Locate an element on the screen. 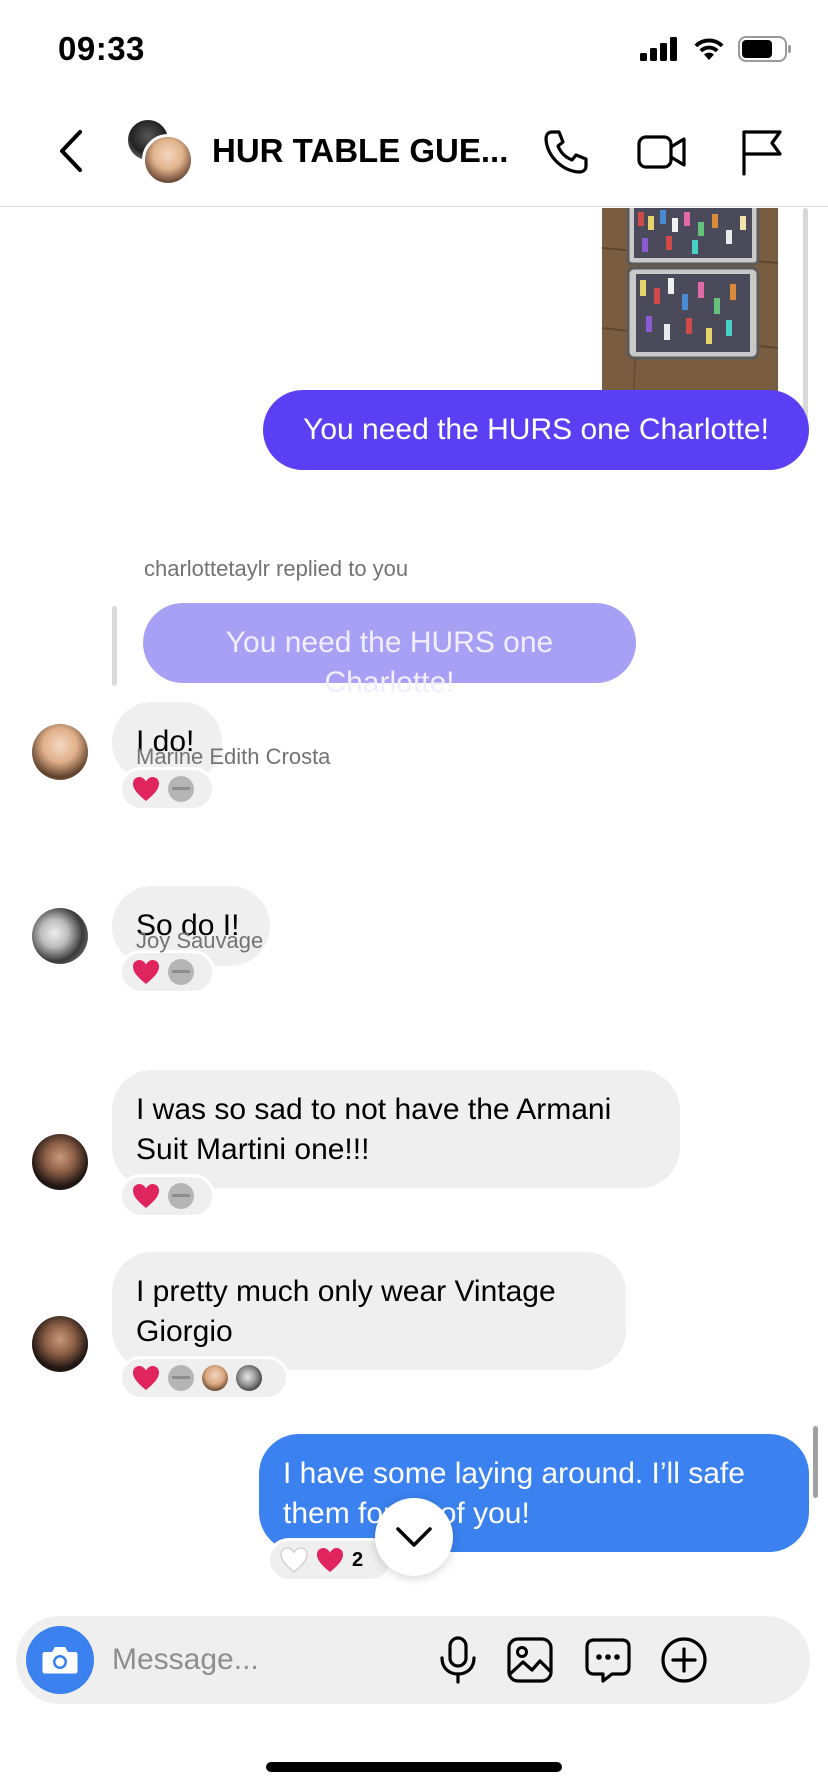  chevron-down-icon is located at coordinates (414, 1537).